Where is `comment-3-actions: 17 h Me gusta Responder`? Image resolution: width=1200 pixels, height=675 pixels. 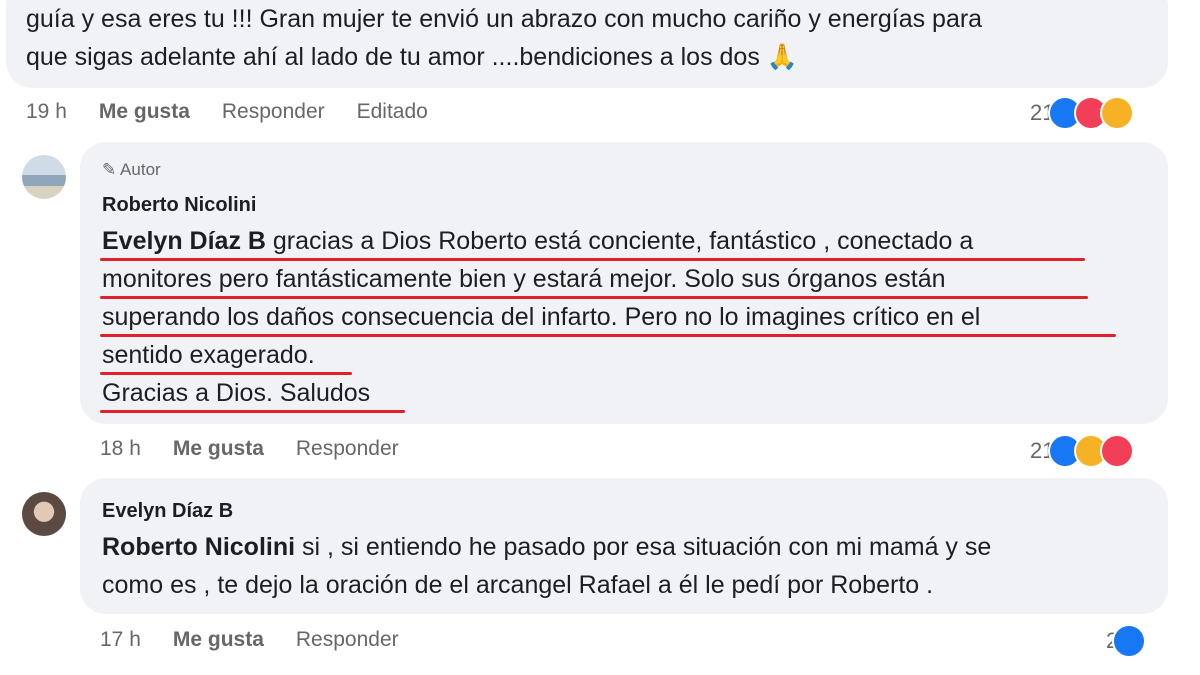 comment-3-actions: 17 h Me gusta Responder is located at coordinates (265, 640).